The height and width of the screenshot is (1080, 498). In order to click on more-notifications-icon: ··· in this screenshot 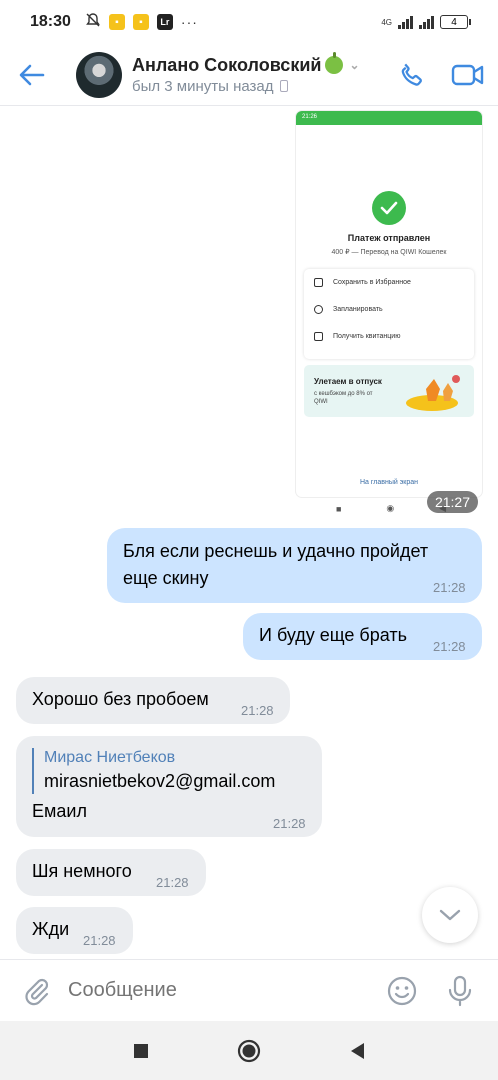, I will do `click(189, 22)`.